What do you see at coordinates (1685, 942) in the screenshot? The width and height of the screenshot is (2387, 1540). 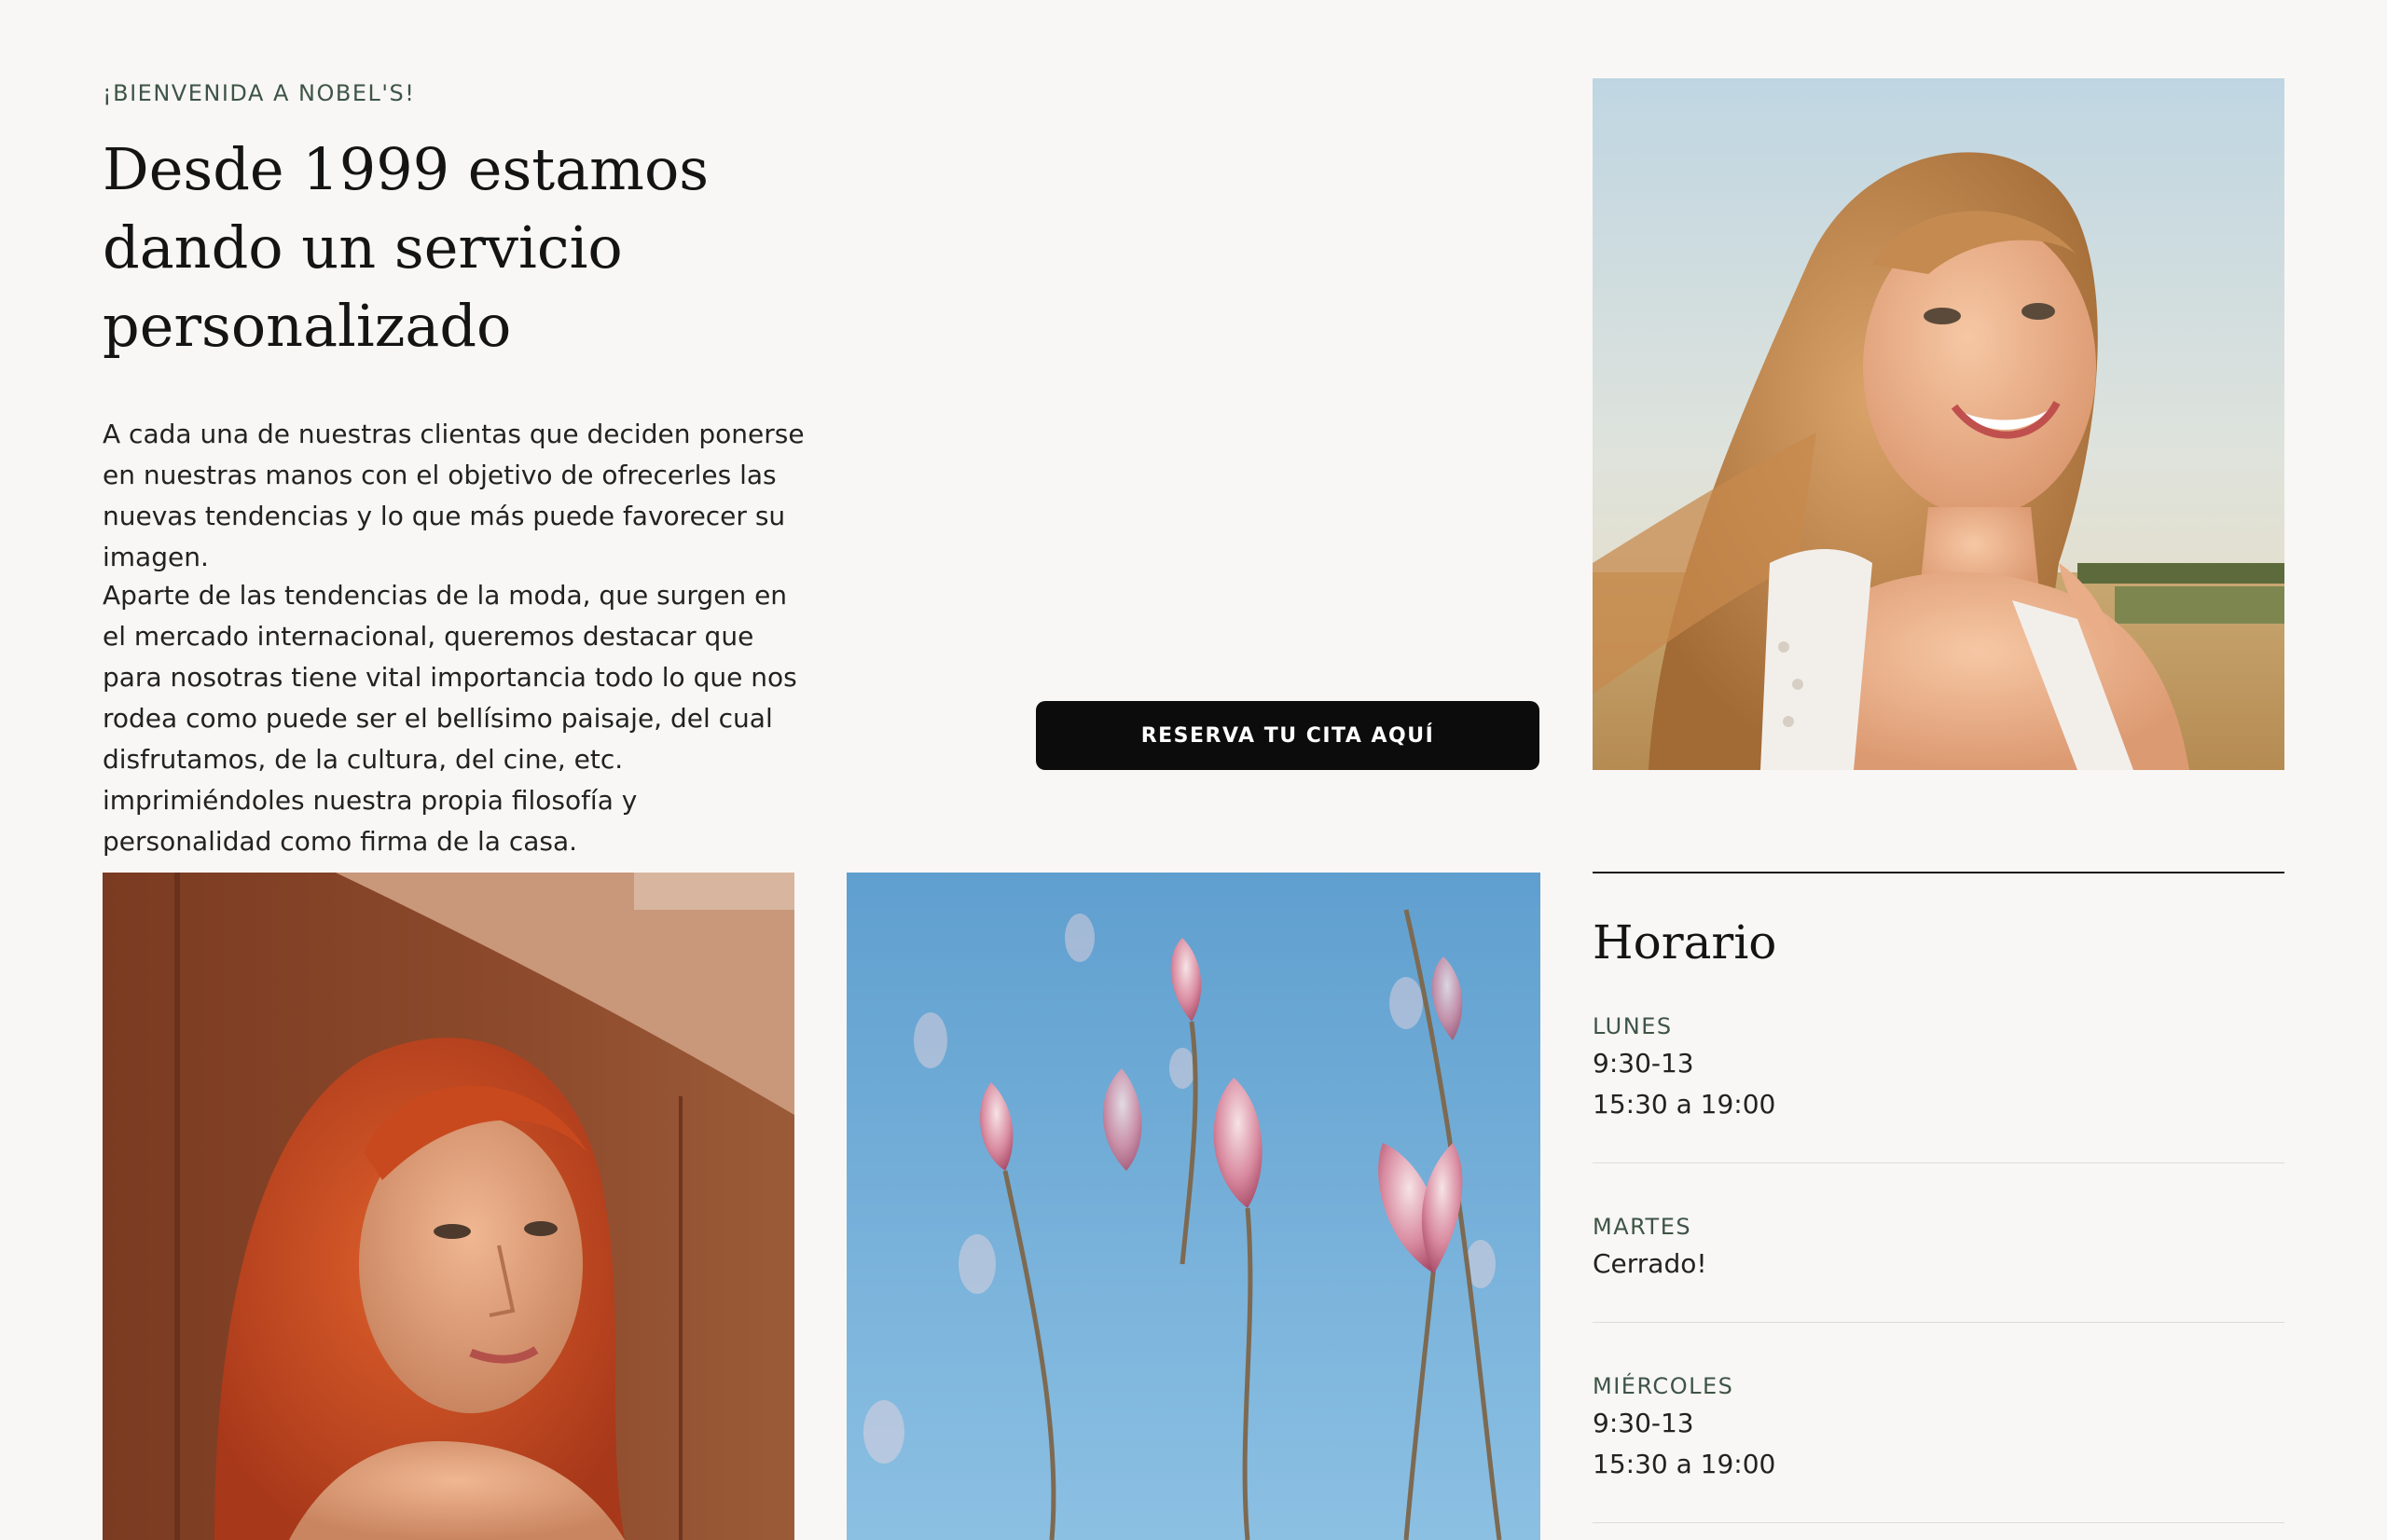 I see `opening-hours-title: Horario` at bounding box center [1685, 942].